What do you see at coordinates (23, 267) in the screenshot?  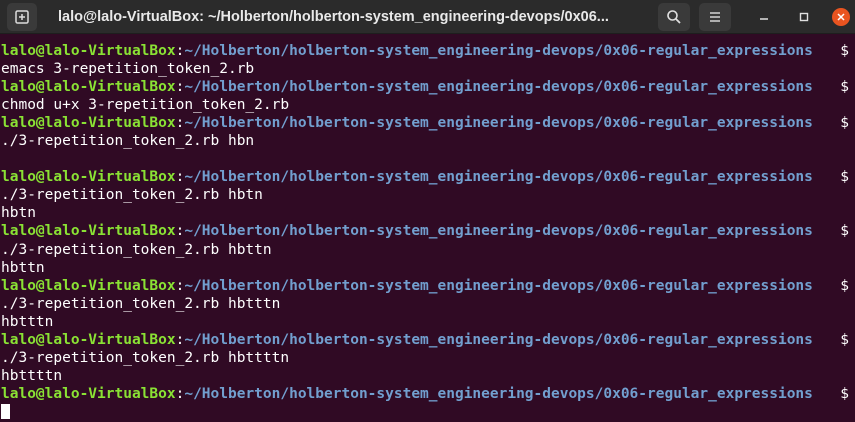 I see `output-line: hbttn` at bounding box center [23, 267].